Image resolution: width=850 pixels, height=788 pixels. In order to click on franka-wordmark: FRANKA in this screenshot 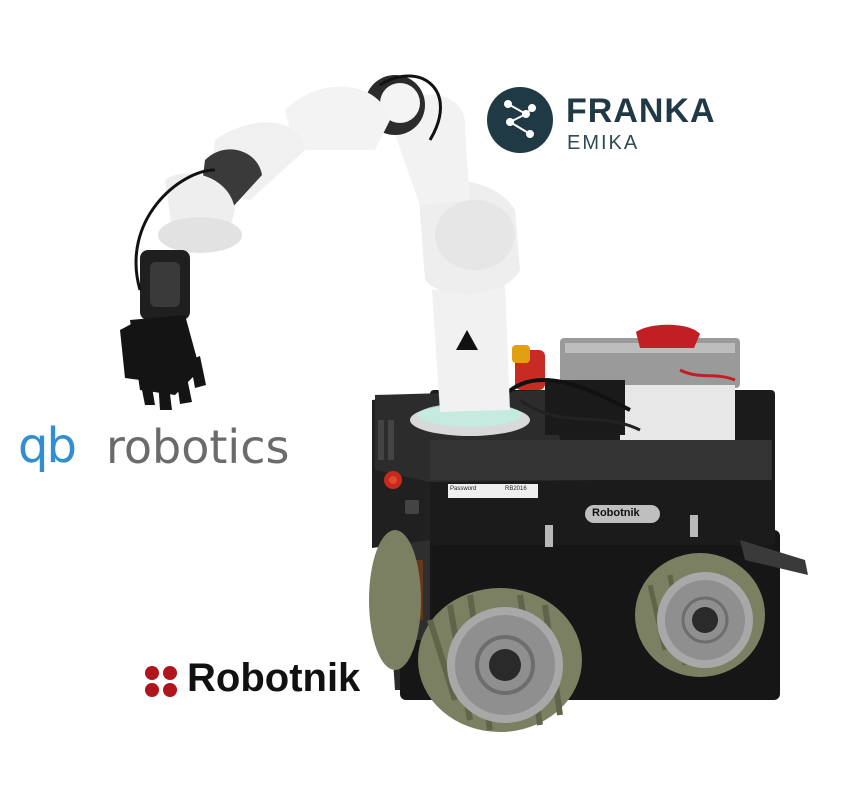, I will do `click(641, 111)`.